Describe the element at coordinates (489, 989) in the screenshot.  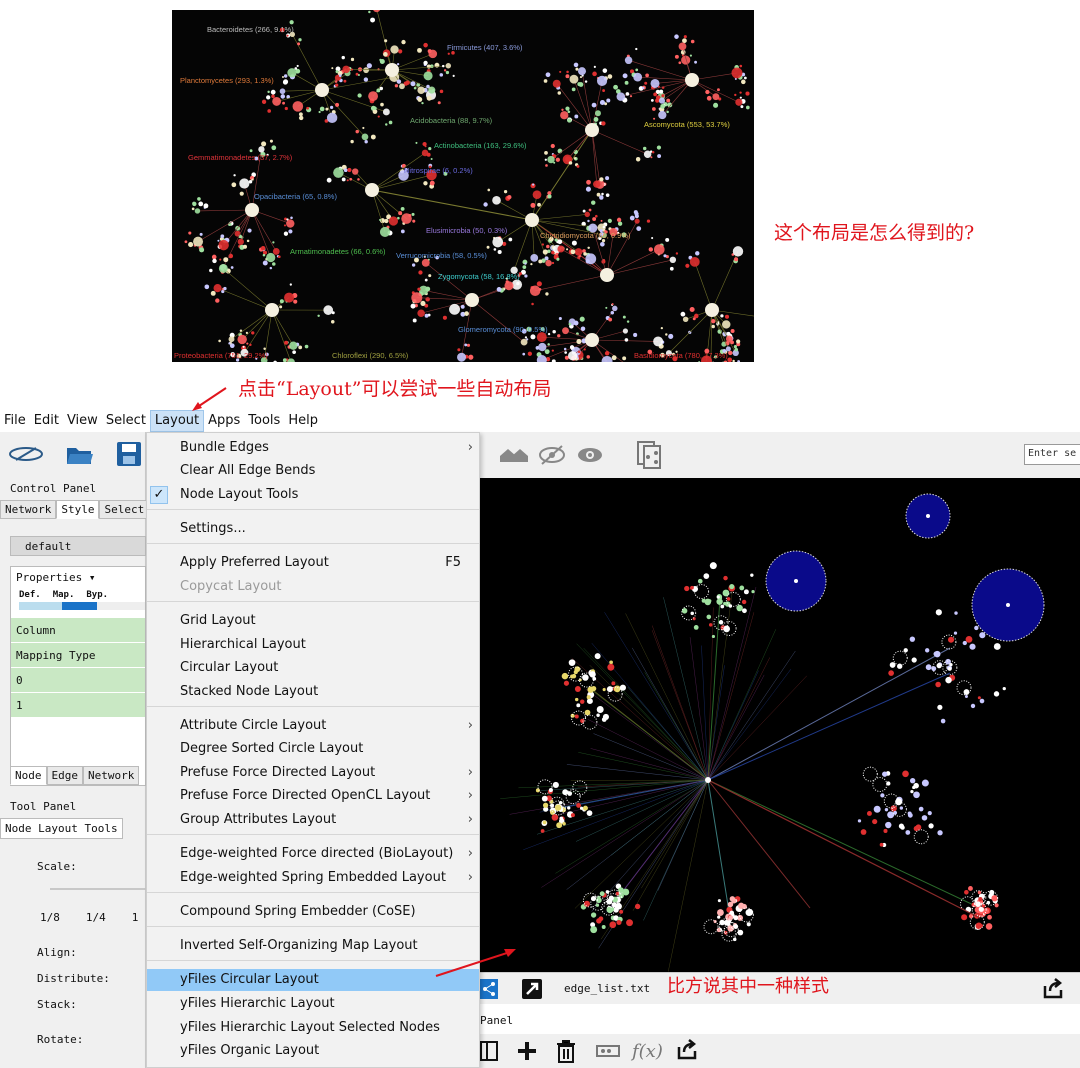
I see `share-nodes-icon` at that location.